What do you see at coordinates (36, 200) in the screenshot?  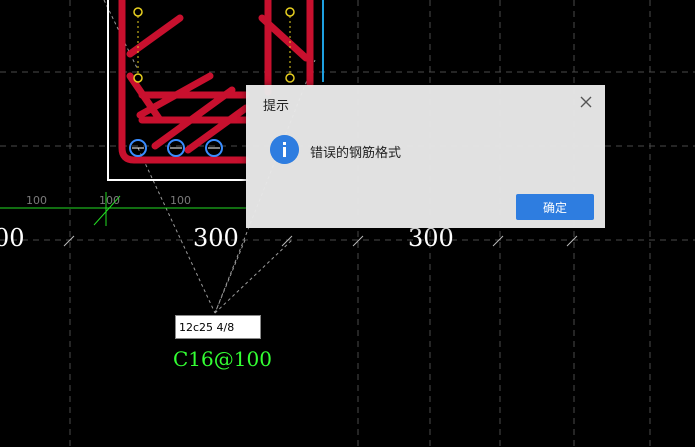 I see `small-dimension-1: 100` at bounding box center [36, 200].